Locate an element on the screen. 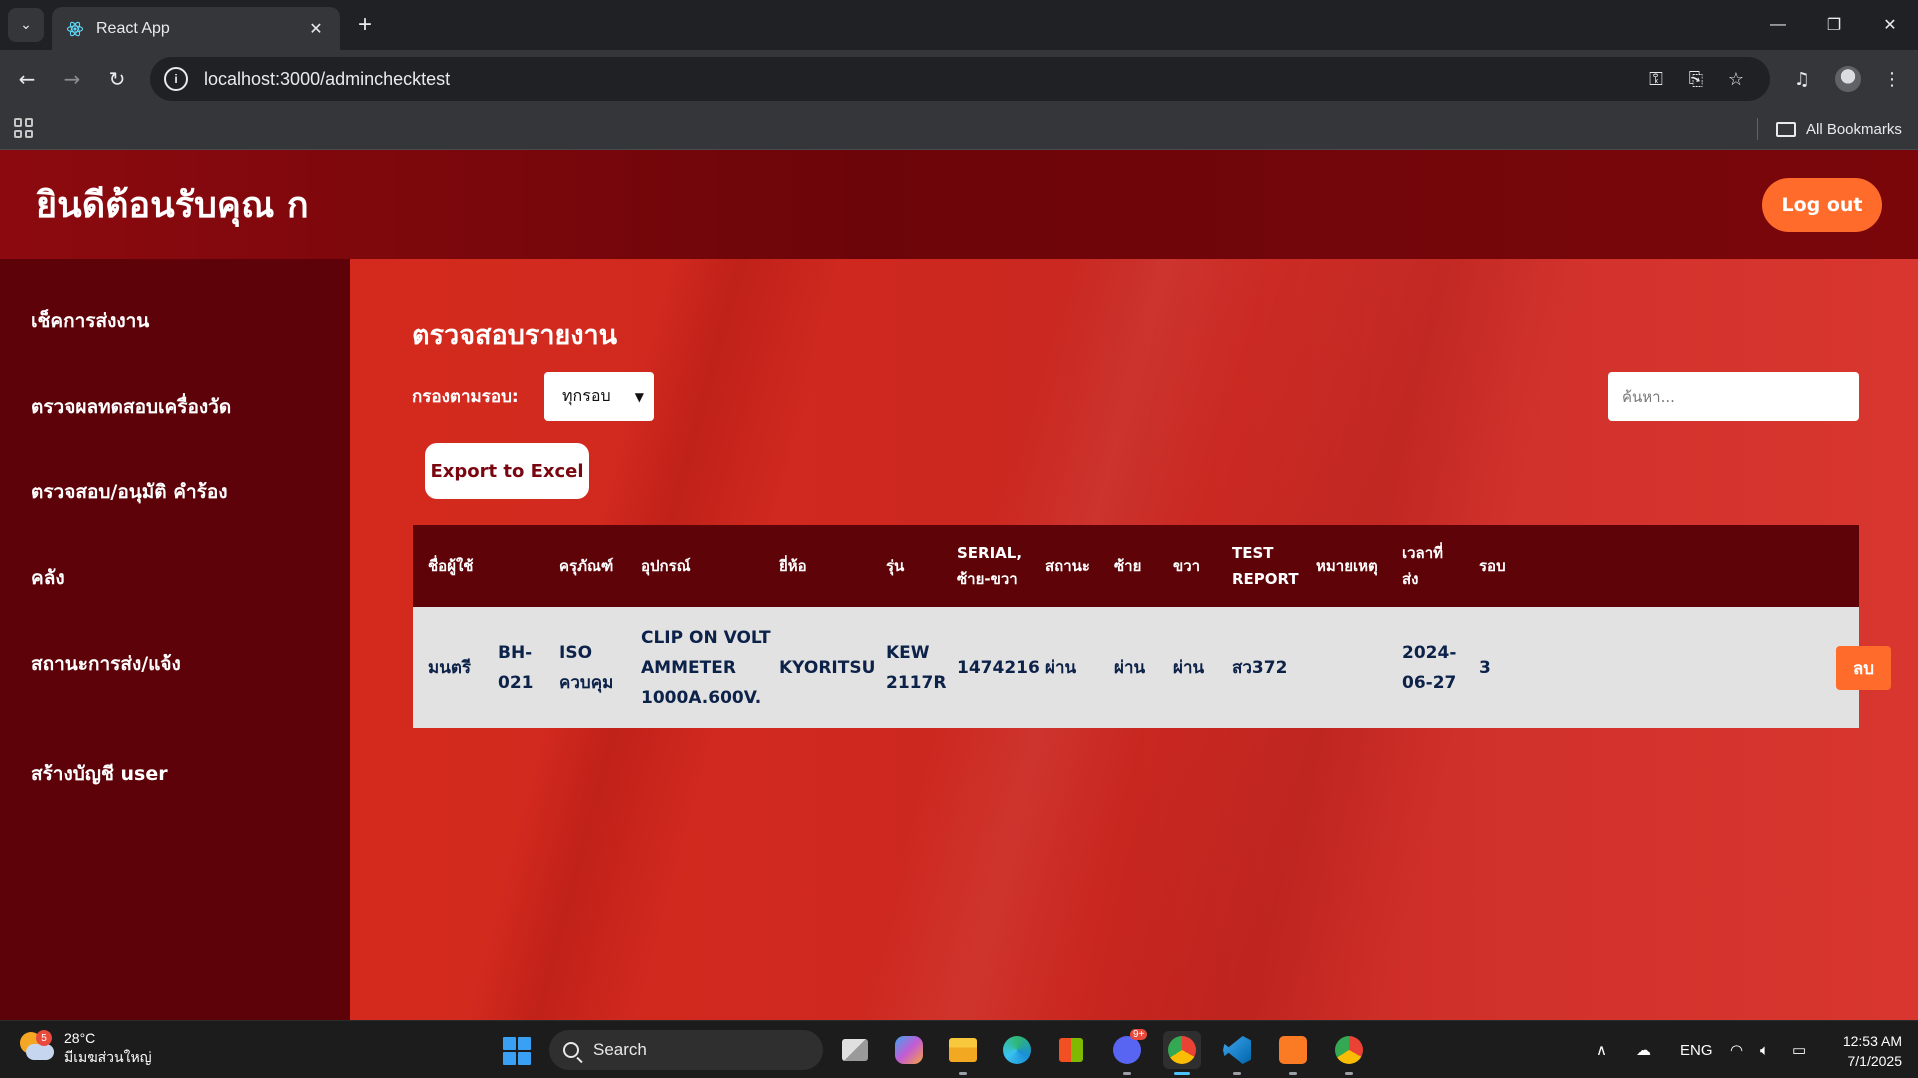  col-header-time-line1: เวลาที่ is located at coordinates (1423, 553).